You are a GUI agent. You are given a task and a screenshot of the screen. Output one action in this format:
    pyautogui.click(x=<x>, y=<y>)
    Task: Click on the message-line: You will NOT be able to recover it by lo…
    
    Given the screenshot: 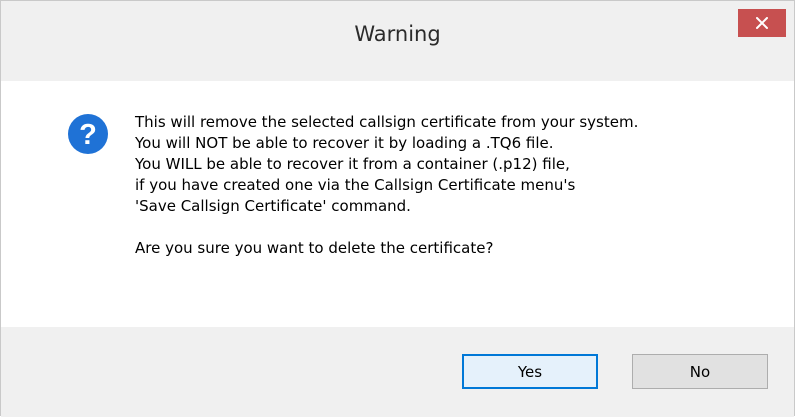 What is the action you would take?
    pyautogui.click(x=344, y=143)
    